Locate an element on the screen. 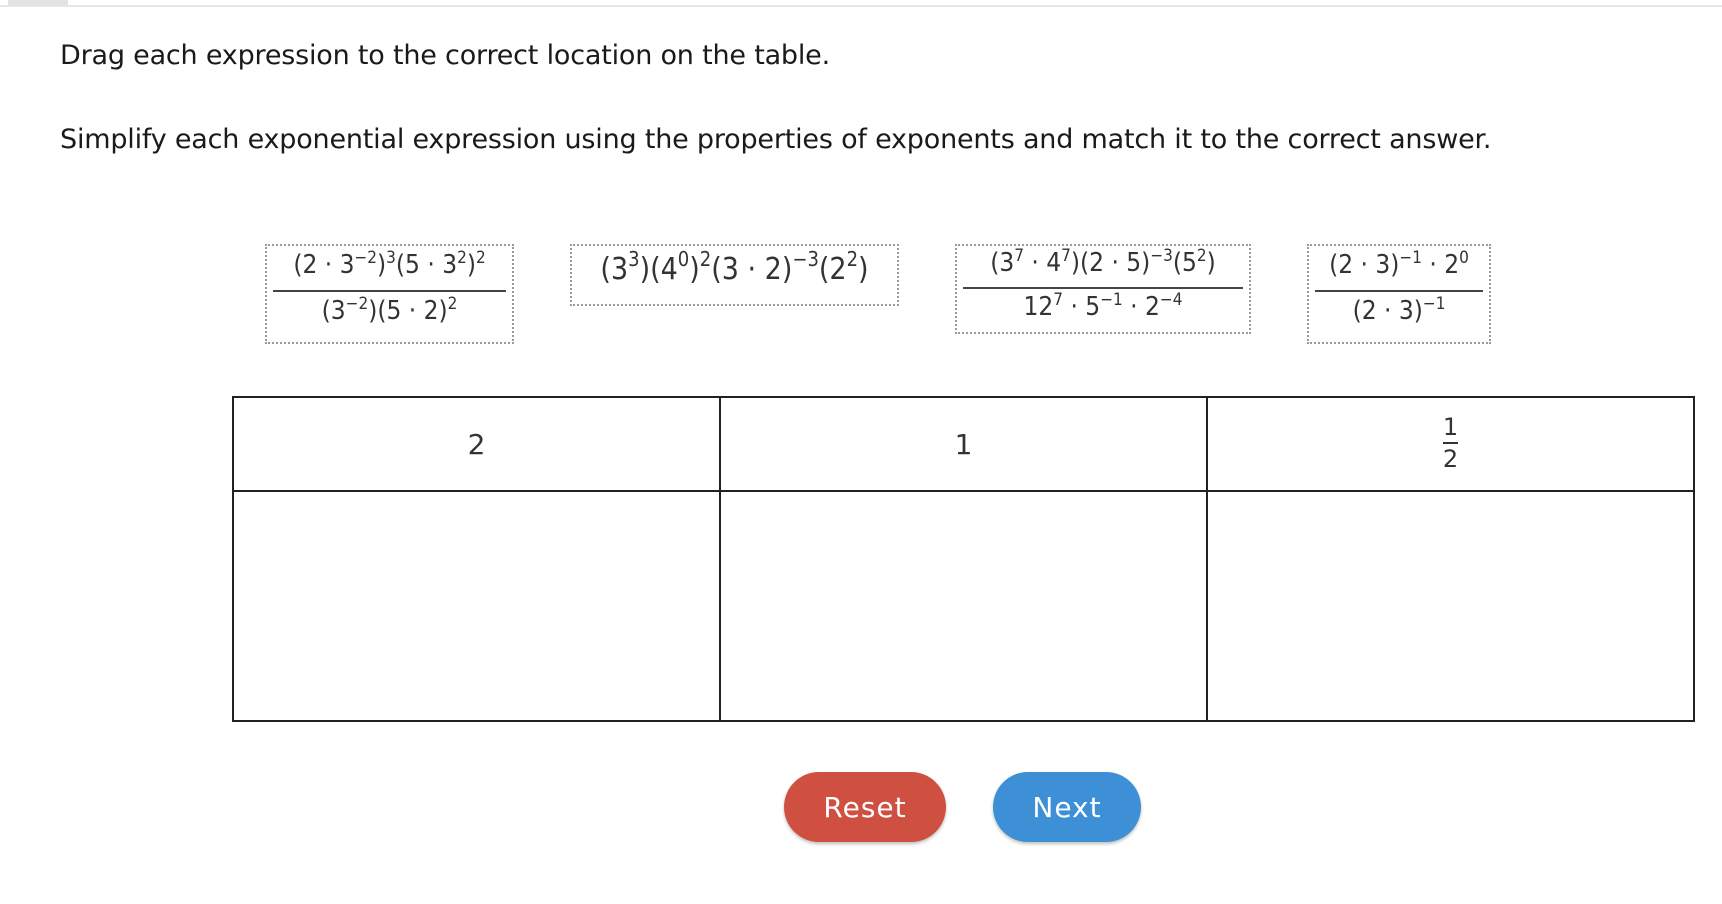 This screenshot has width=1722, height=904. top-border is located at coordinates (861, 3).